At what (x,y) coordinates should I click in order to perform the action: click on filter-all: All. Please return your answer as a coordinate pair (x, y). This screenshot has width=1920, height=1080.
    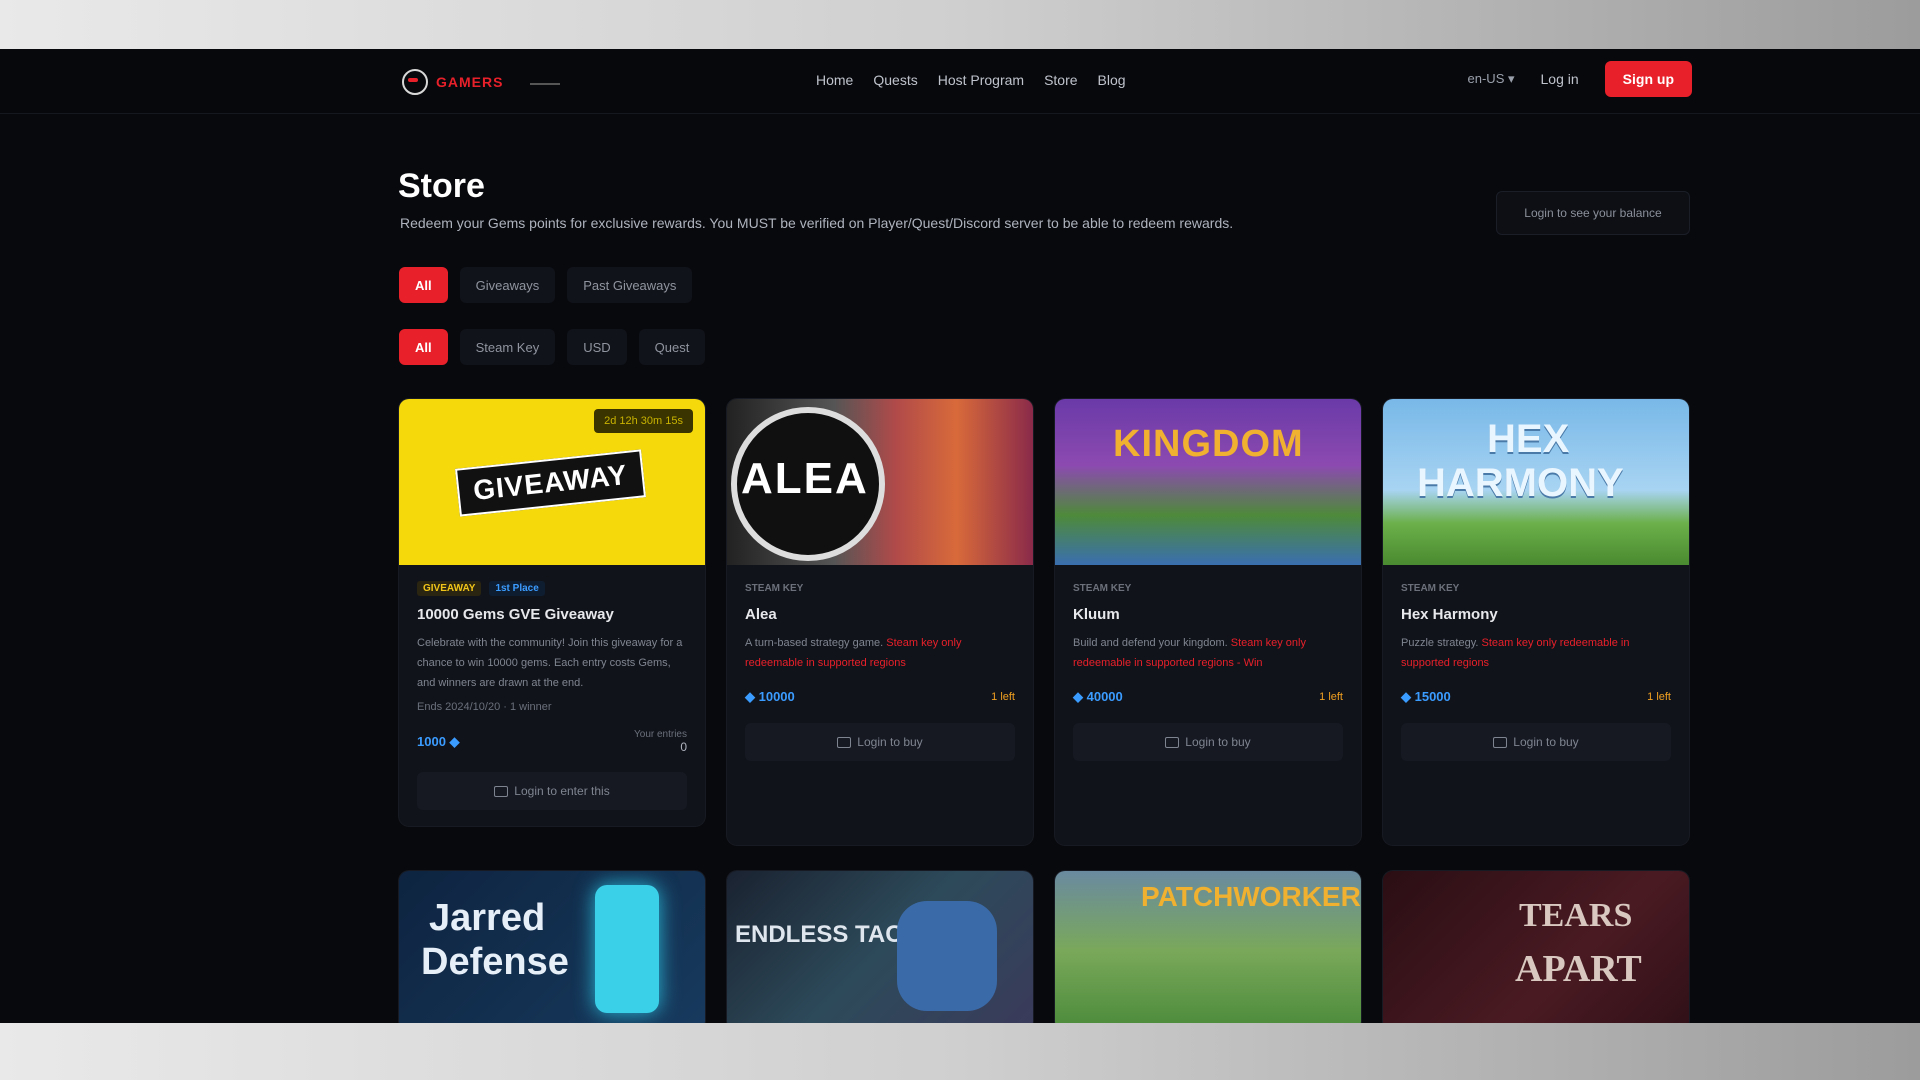
    Looking at the image, I should click on (423, 285).